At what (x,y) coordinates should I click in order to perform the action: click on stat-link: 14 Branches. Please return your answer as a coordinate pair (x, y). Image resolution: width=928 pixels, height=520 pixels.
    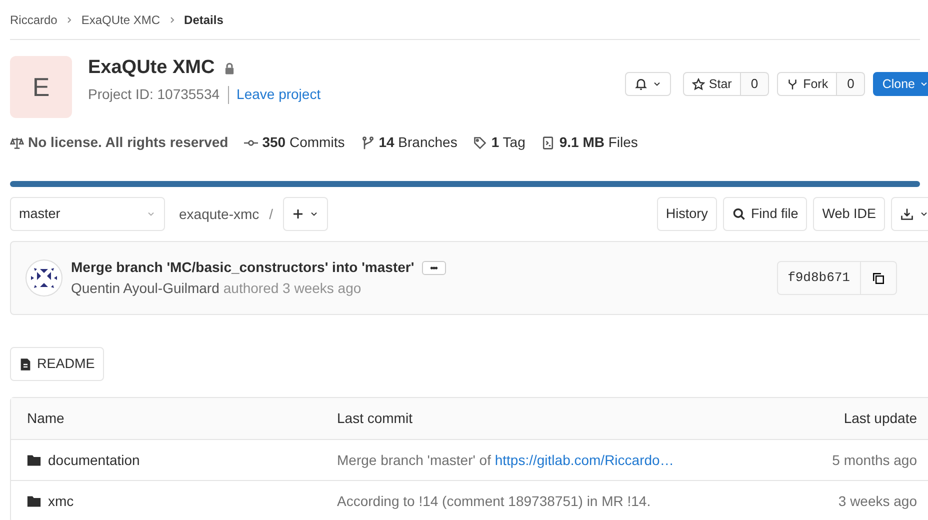
    Looking at the image, I should click on (418, 142).